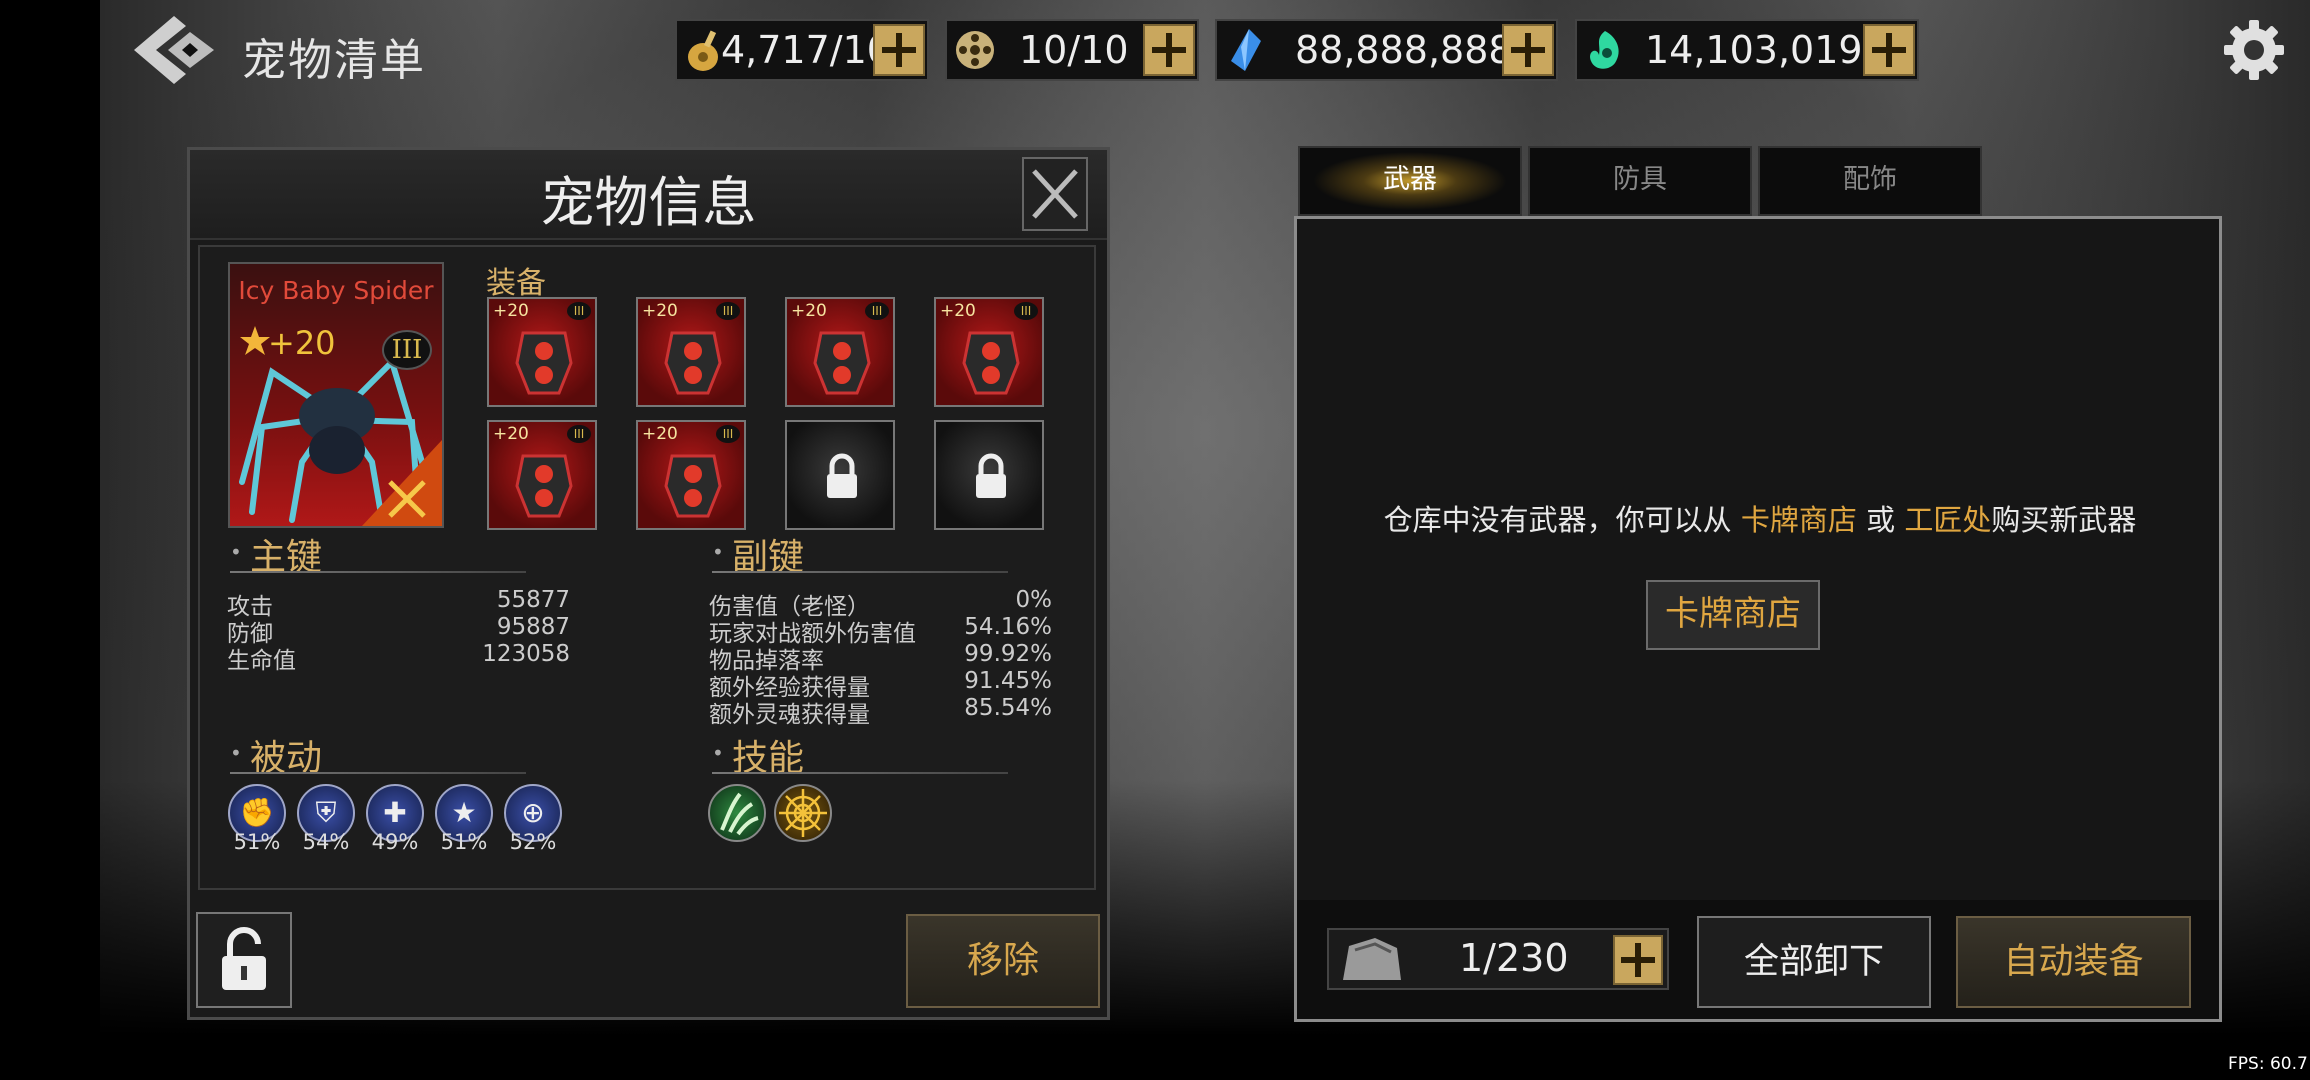 The image size is (2310, 1080). I want to click on bag-icon, so click(1371, 960).